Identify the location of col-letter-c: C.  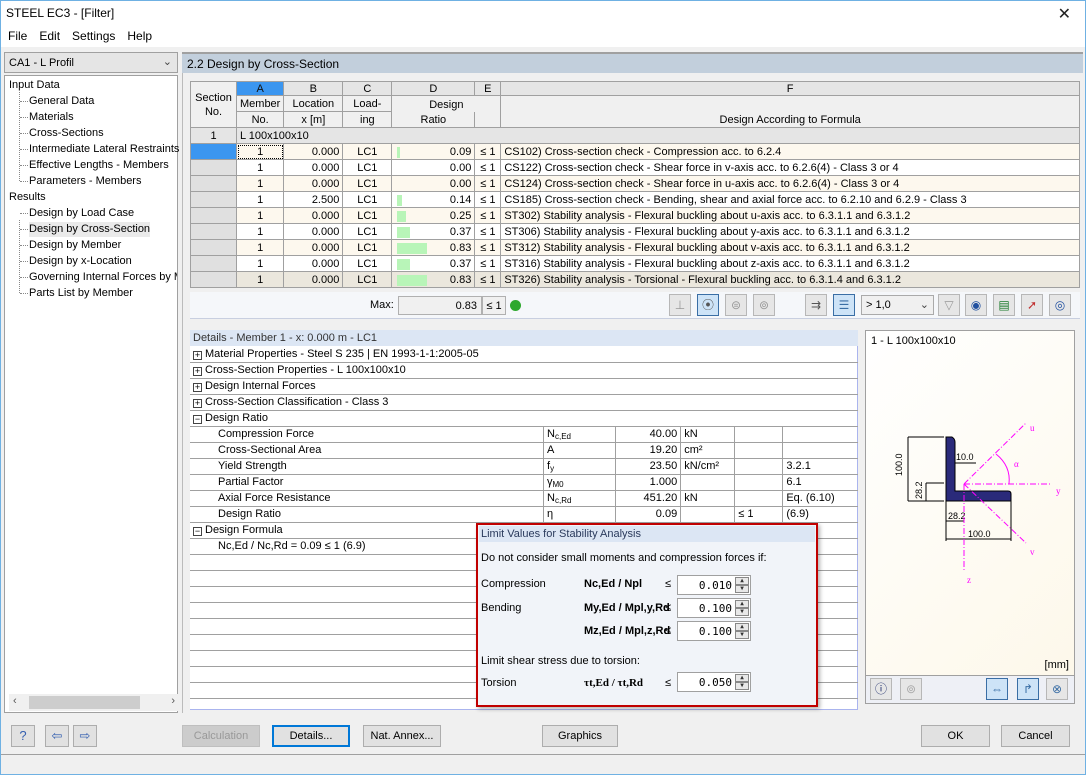
(367, 88).